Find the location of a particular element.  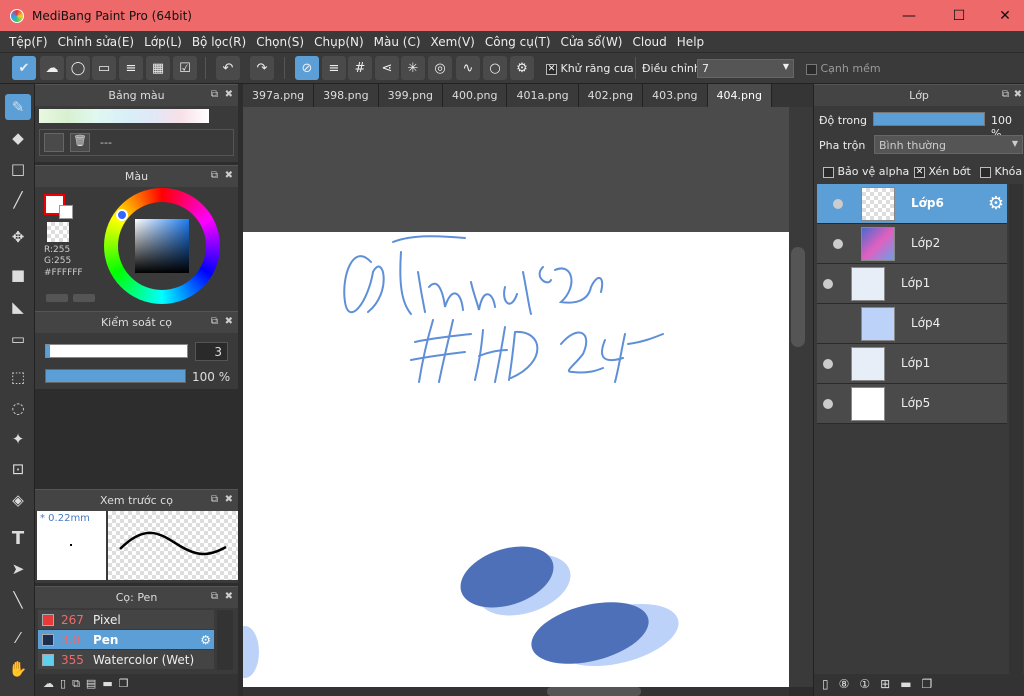

layers-scrollbar is located at coordinates (1016, 429).